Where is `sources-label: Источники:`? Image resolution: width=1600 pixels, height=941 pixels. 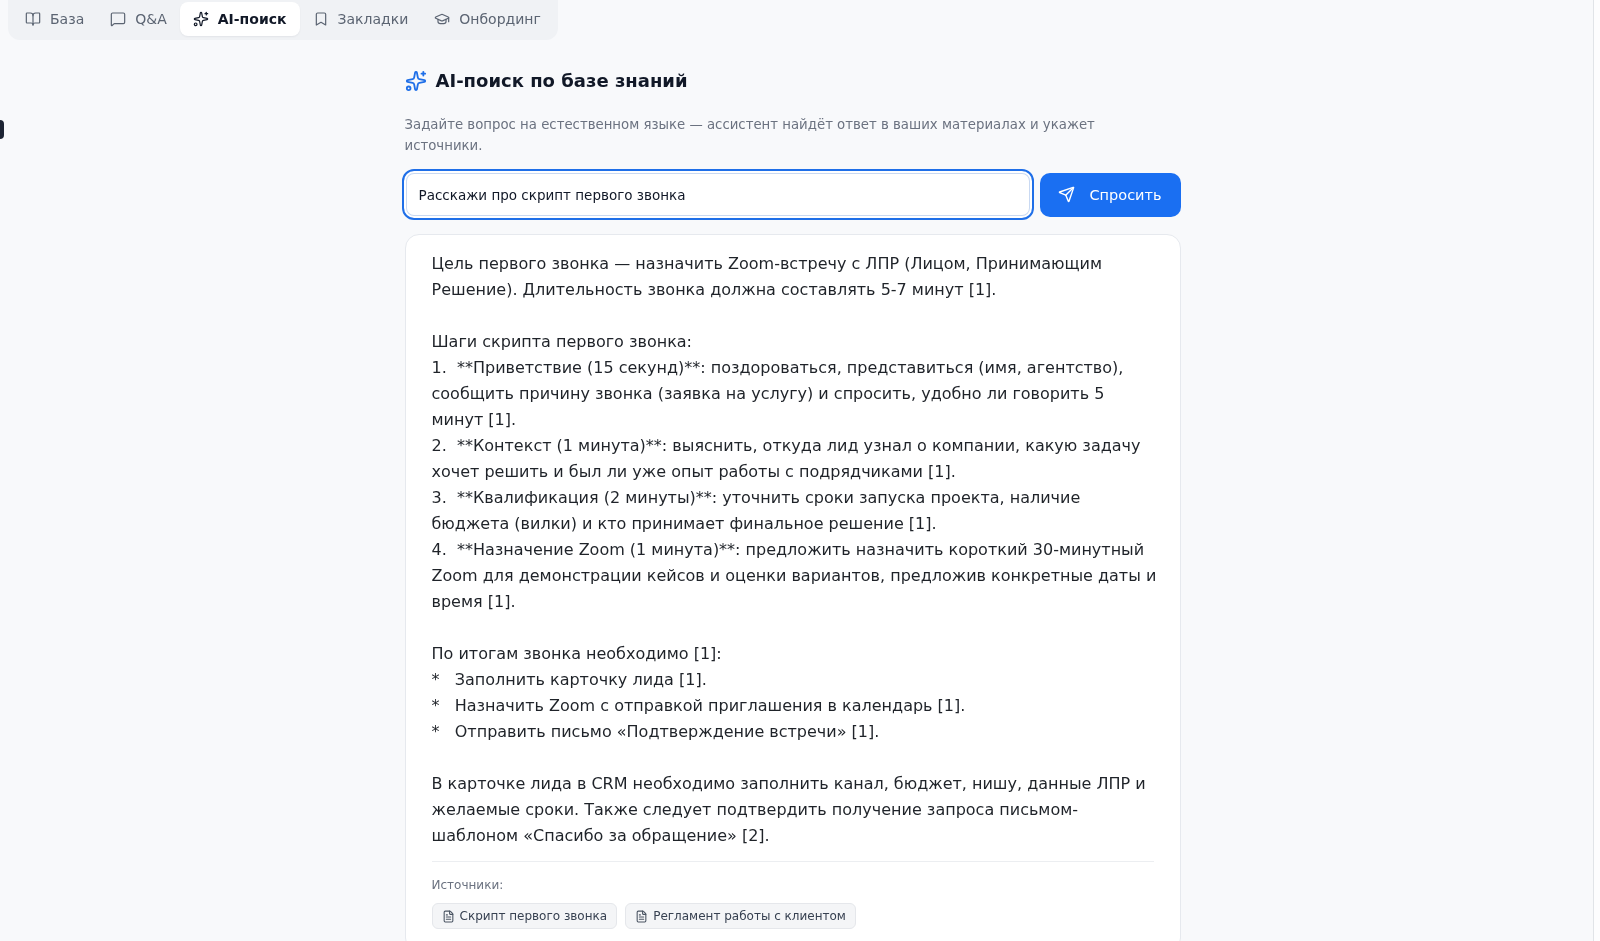
sources-label: Источники: is located at coordinates (468, 885).